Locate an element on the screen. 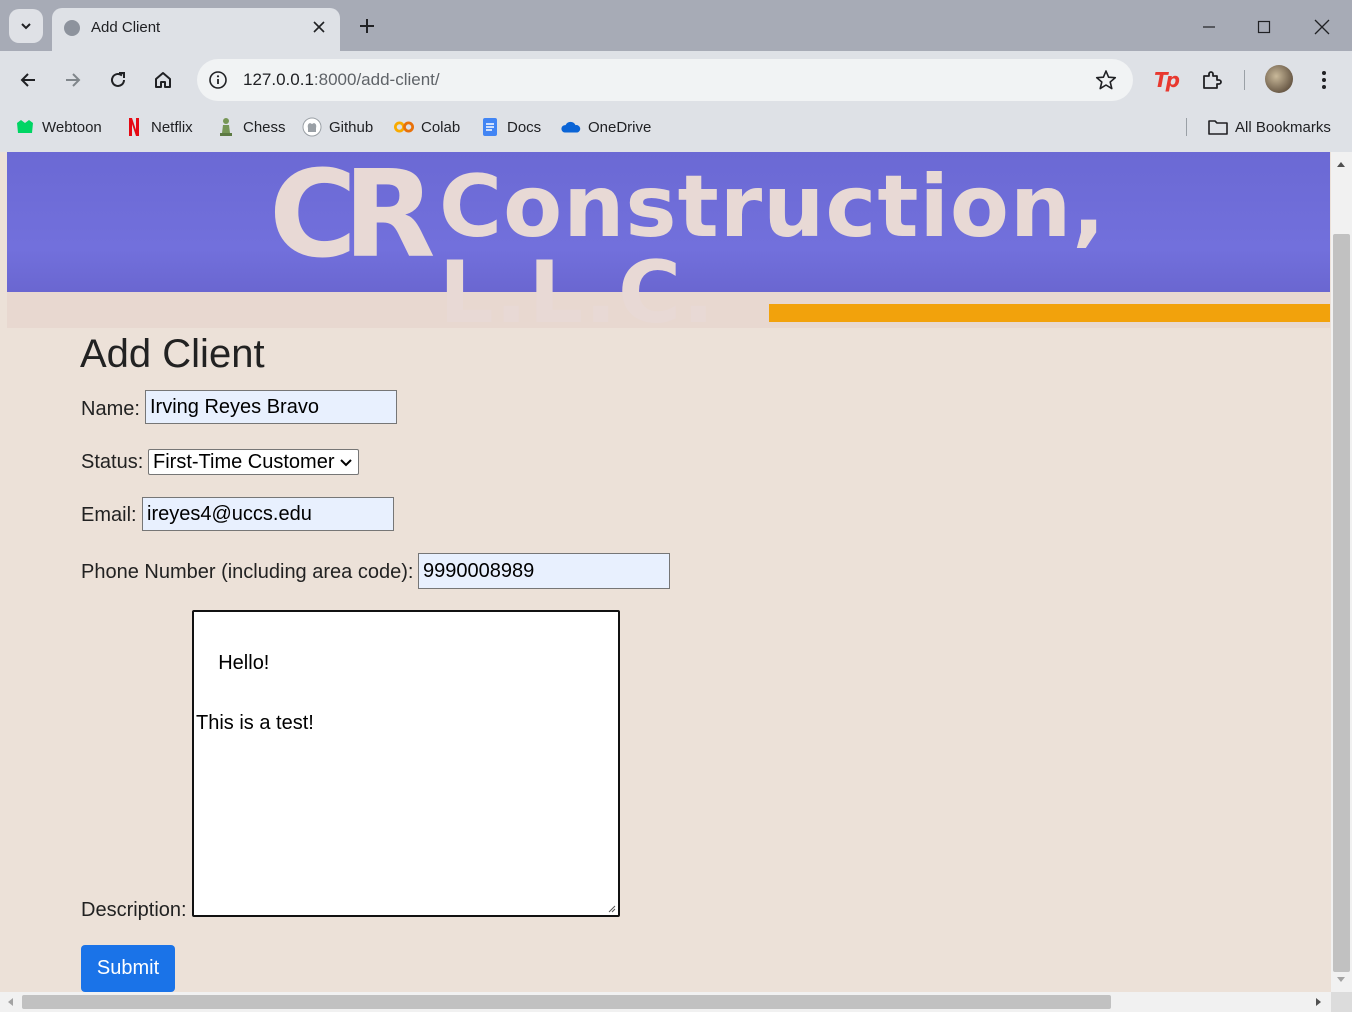 This screenshot has height=1012, width=1352. vertical-scrollbar is located at coordinates (1341, 572).